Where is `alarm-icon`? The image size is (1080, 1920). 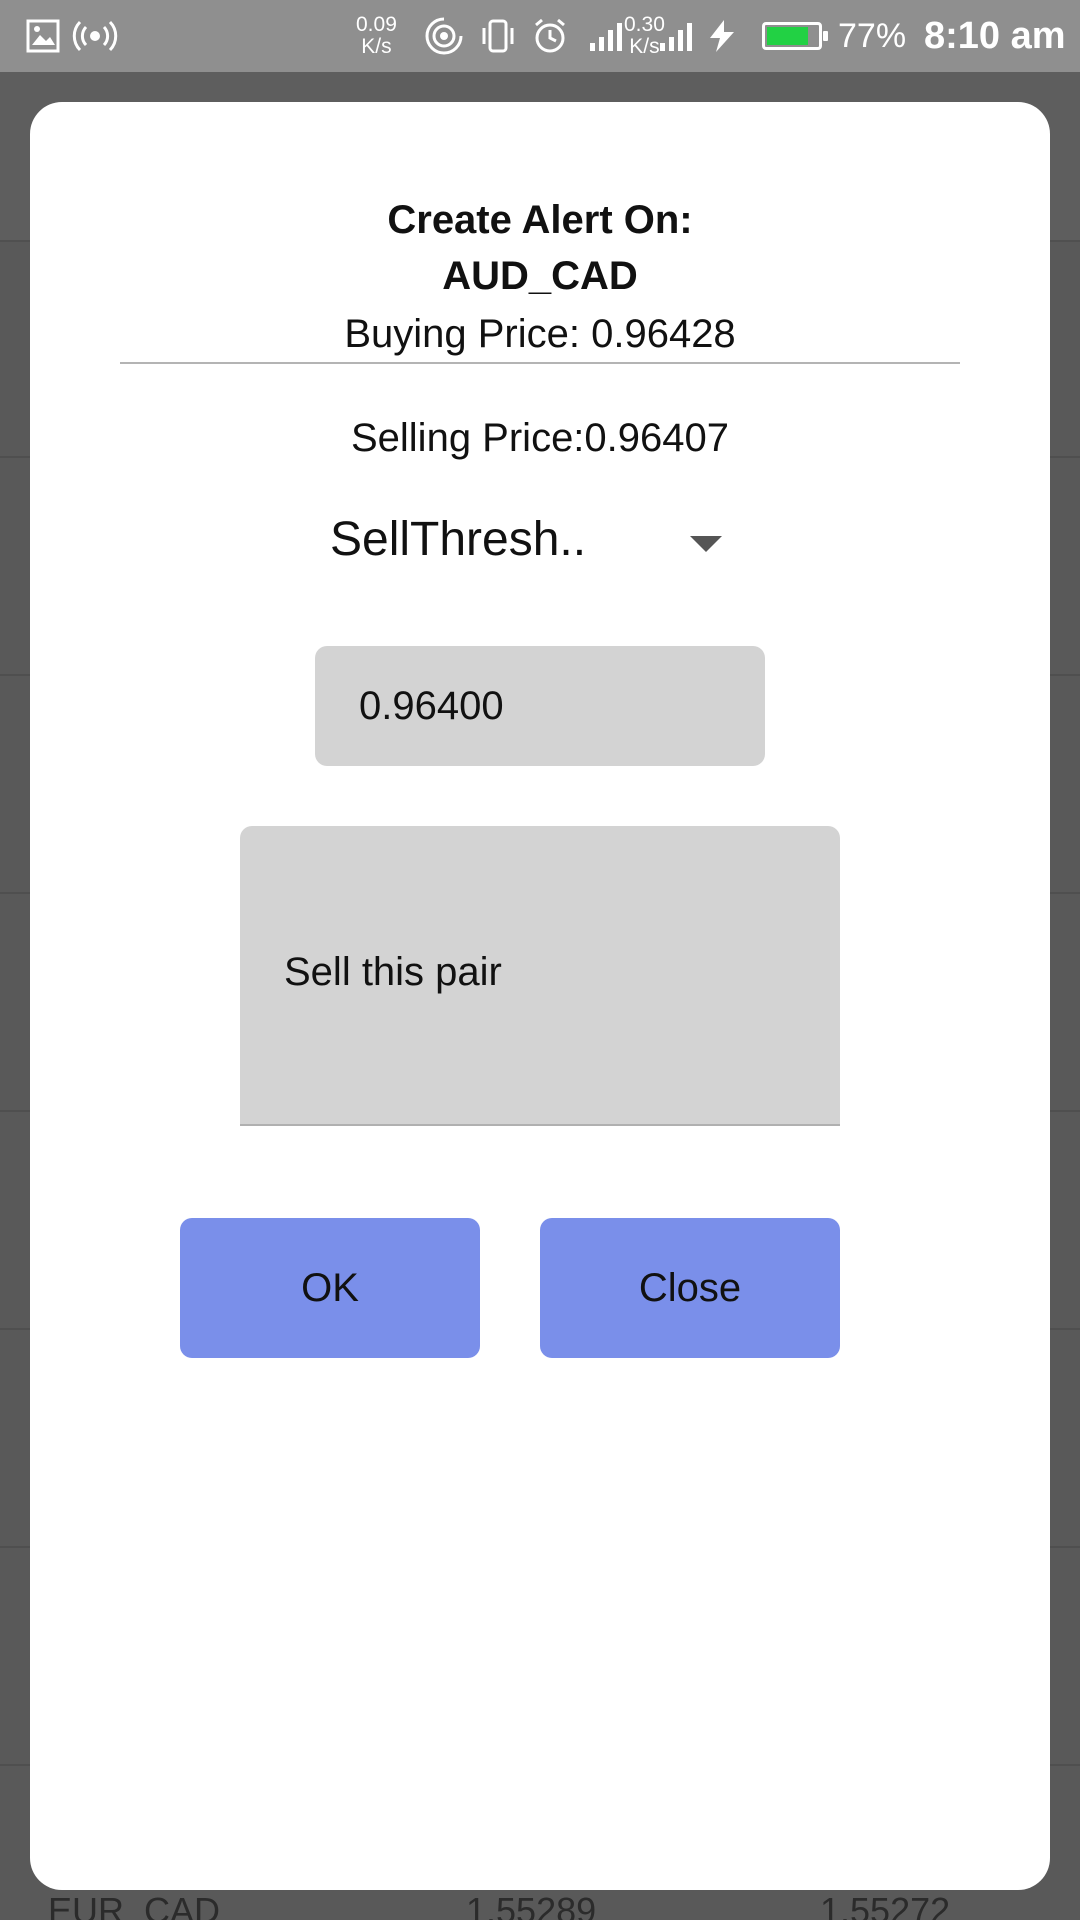
alarm-icon is located at coordinates (550, 36).